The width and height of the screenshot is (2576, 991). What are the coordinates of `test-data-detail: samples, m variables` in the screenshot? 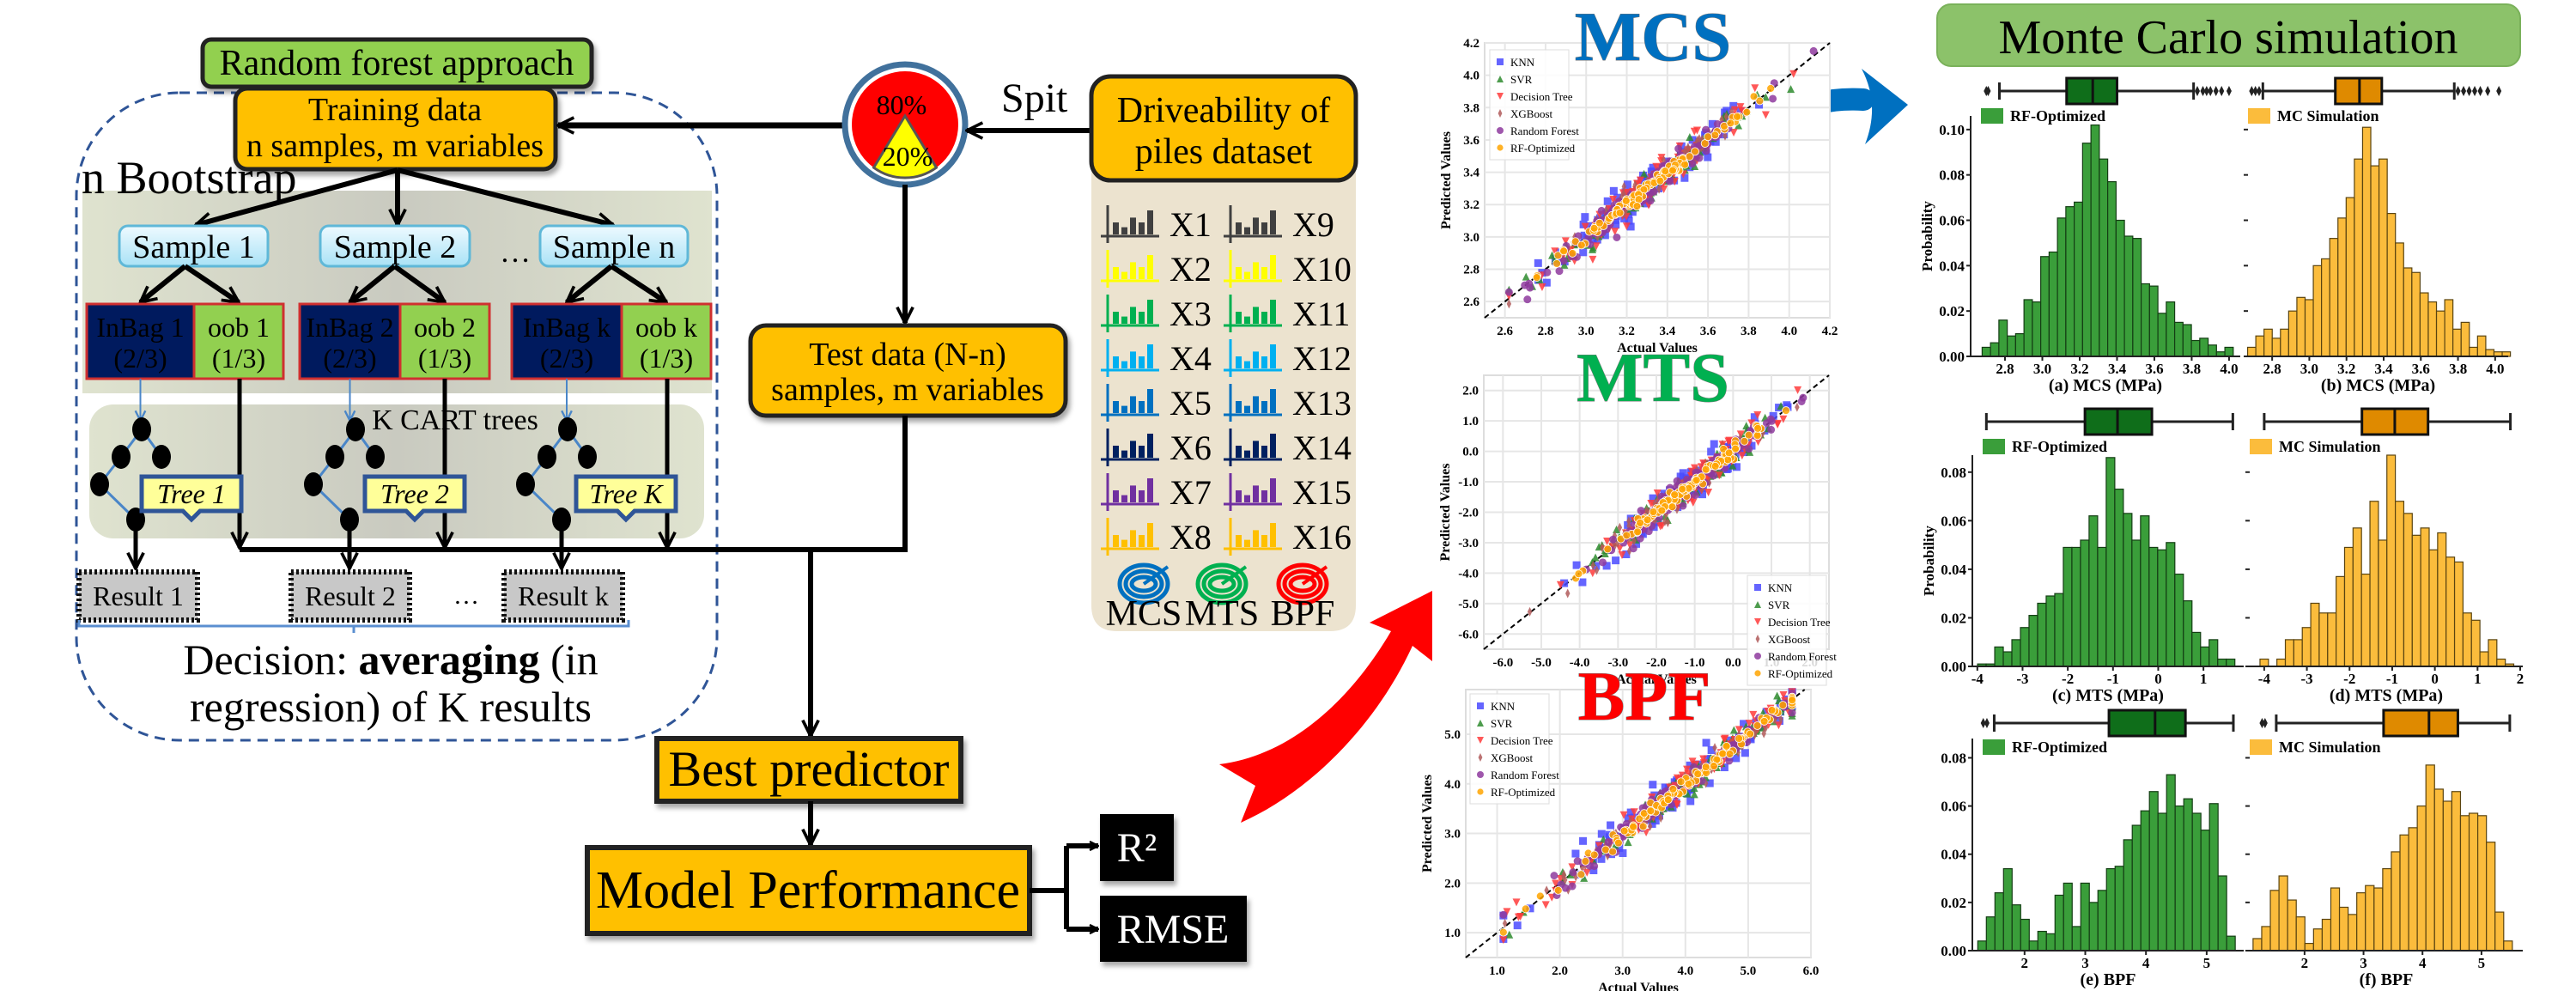 It's located at (907, 390).